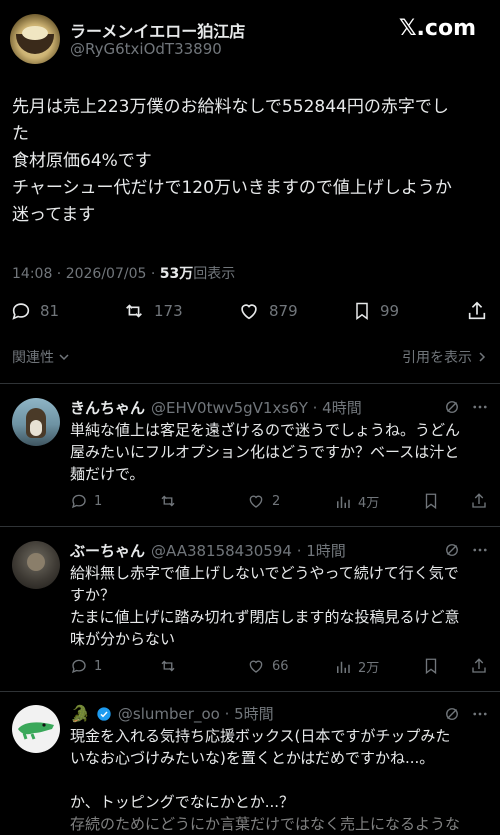 The image size is (500, 835). Describe the element at coordinates (93, 595) in the screenshot. I see `reply-line: すか？` at that location.